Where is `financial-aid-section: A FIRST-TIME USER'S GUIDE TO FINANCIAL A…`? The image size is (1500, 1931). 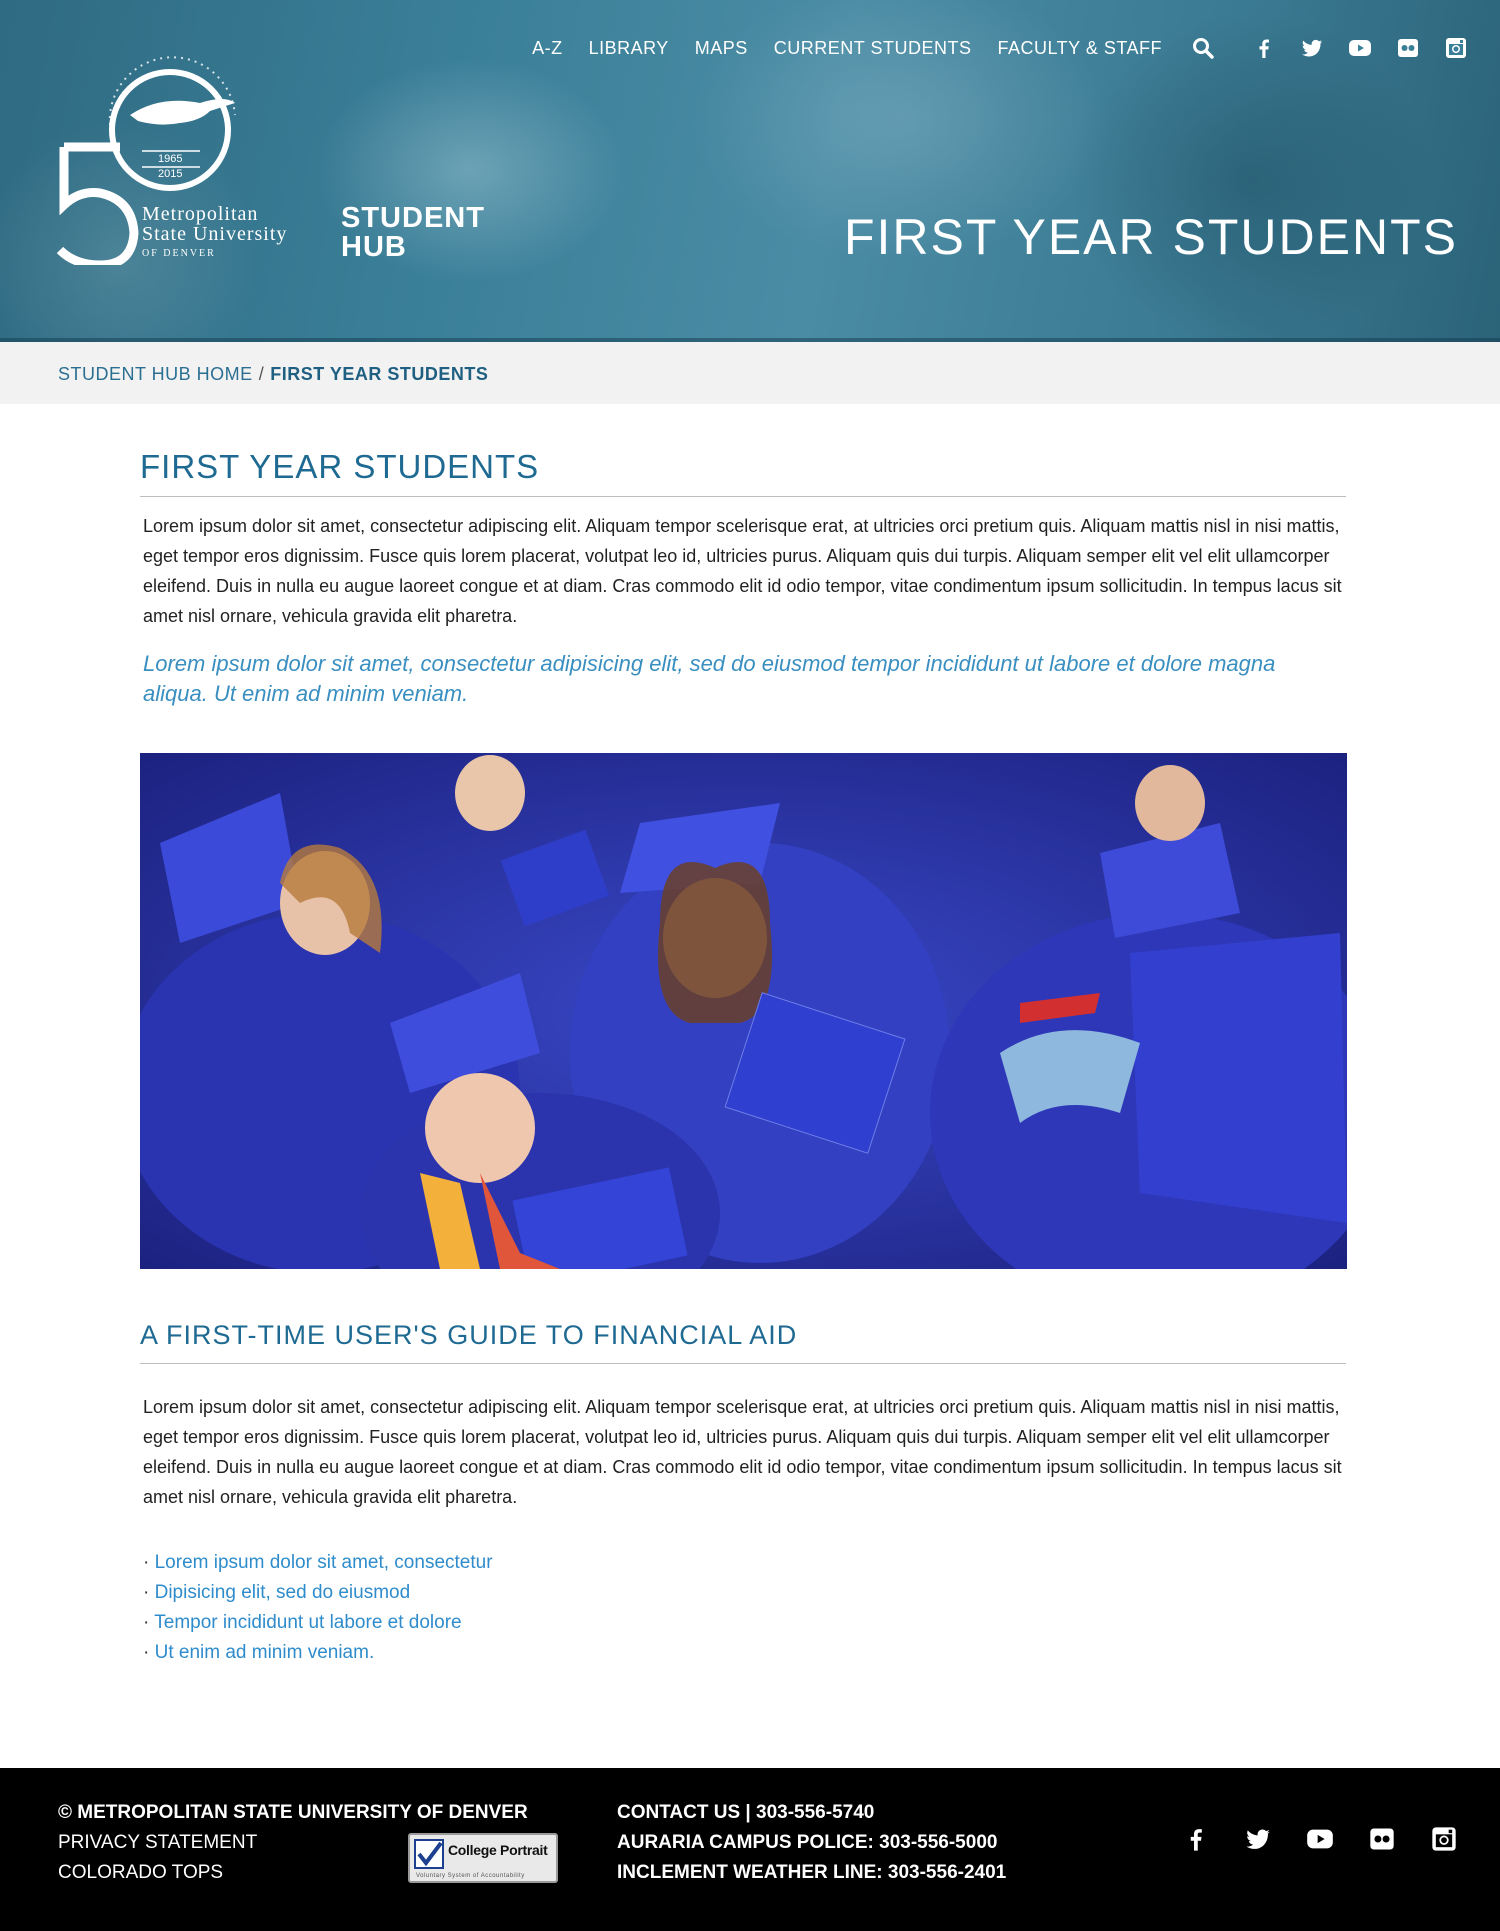
financial-aid-section: A FIRST-TIME USER'S GUIDE TO FINANCIAL A… is located at coordinates (743, 1494).